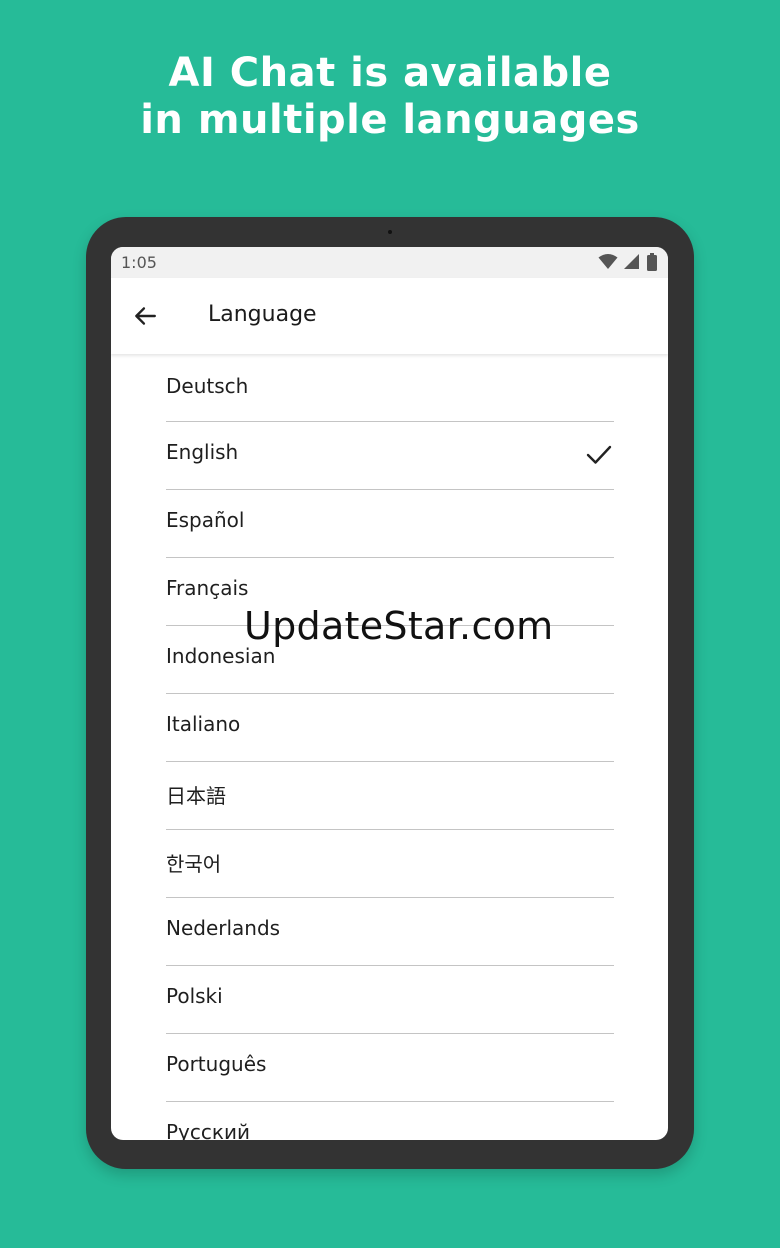 The image size is (780, 1248). What do you see at coordinates (390, 524) in the screenshot?
I see `language-item-espanol: Español` at bounding box center [390, 524].